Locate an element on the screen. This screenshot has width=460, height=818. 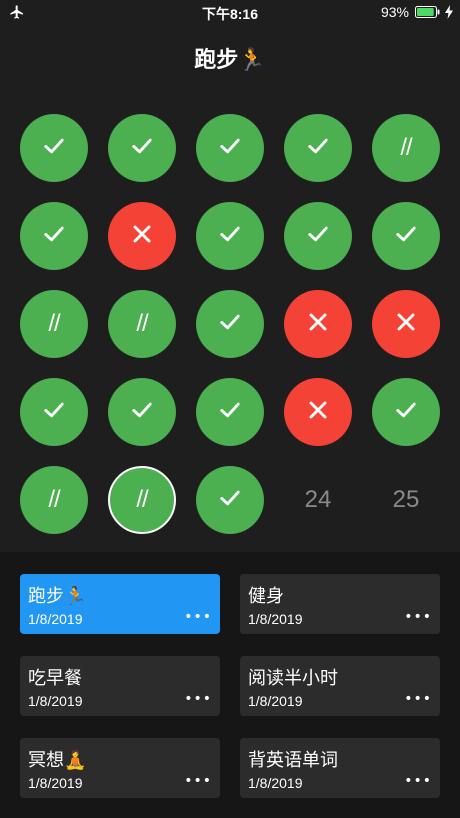
habit-card: 背英语单词 1/8/2019 ••• is located at coordinates (340, 768).